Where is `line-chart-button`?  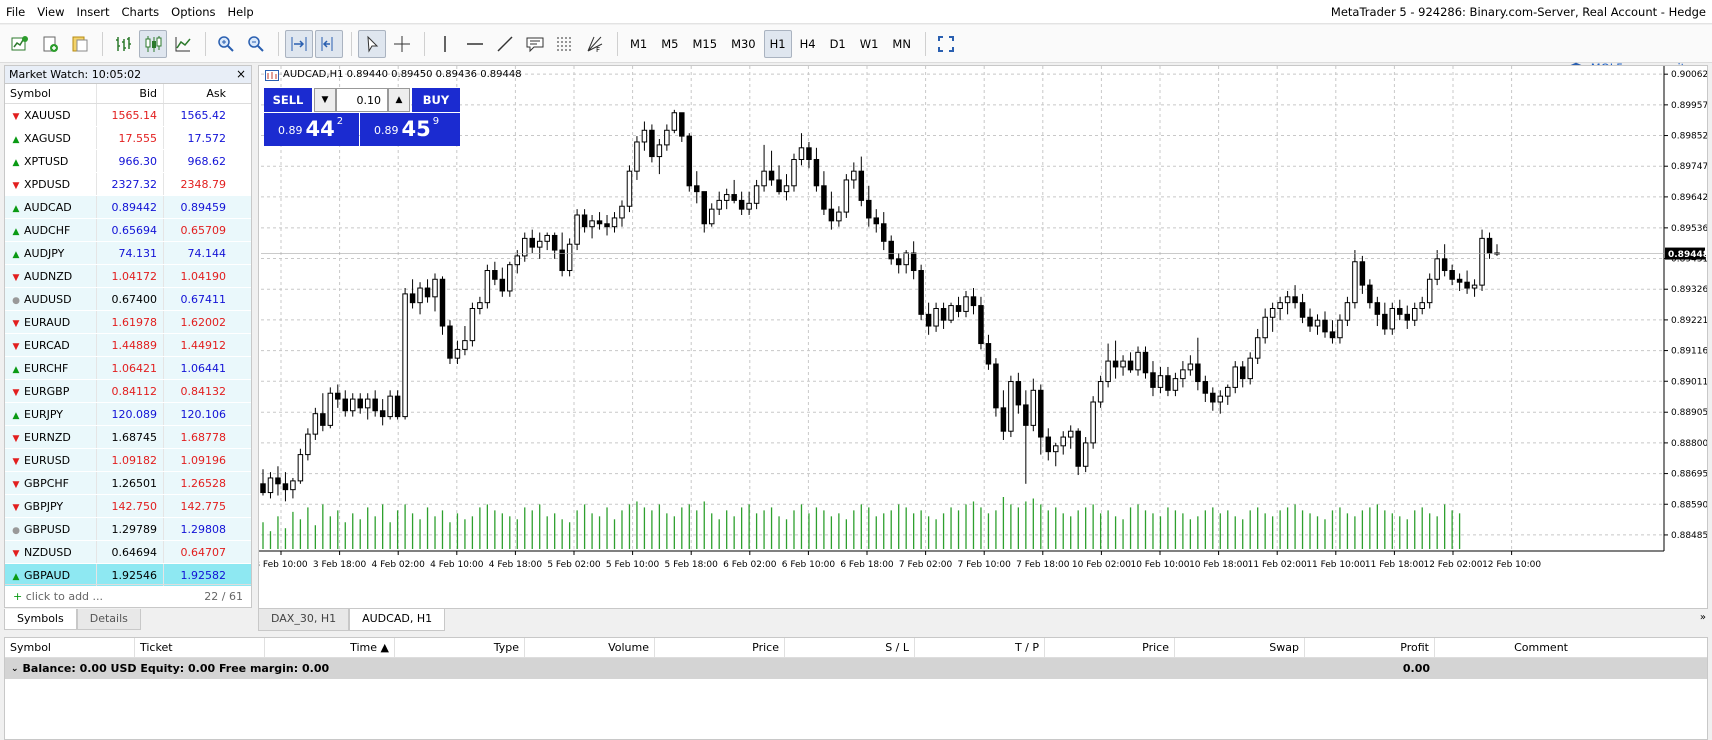 line-chart-button is located at coordinates (183, 44).